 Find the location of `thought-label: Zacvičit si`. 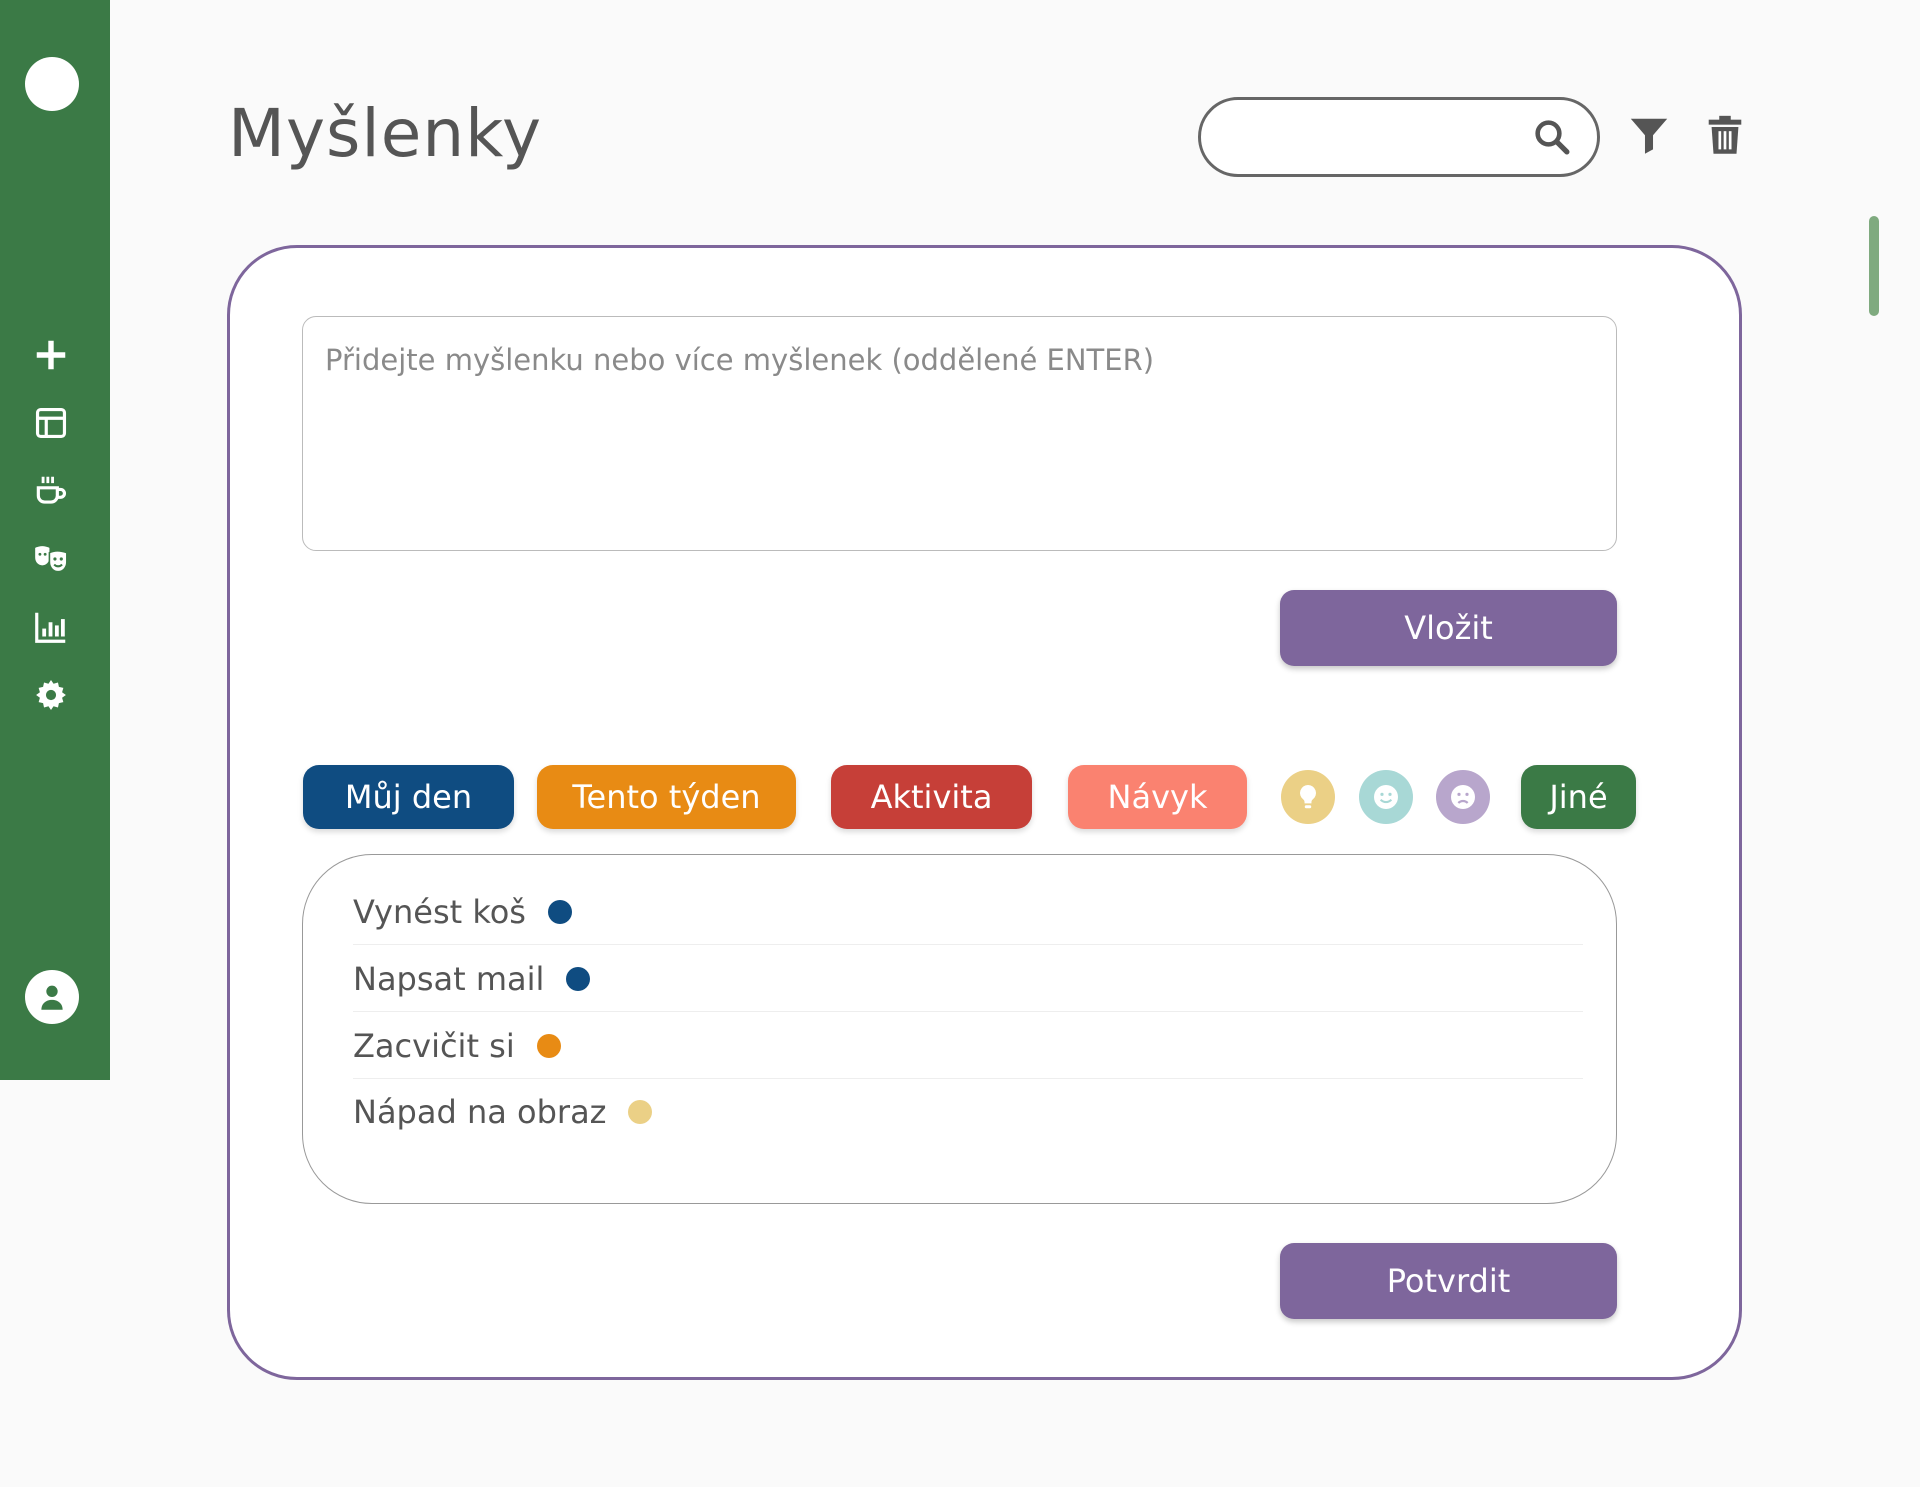

thought-label: Zacvičit si is located at coordinates (434, 1045).